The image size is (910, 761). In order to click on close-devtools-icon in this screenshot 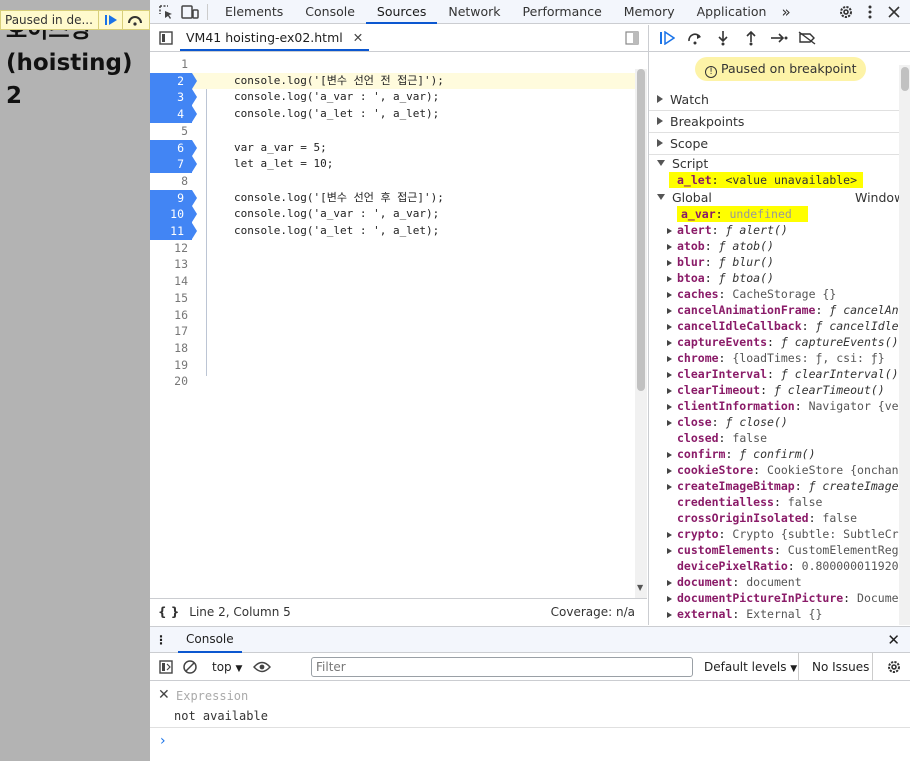, I will do `click(894, 12)`.